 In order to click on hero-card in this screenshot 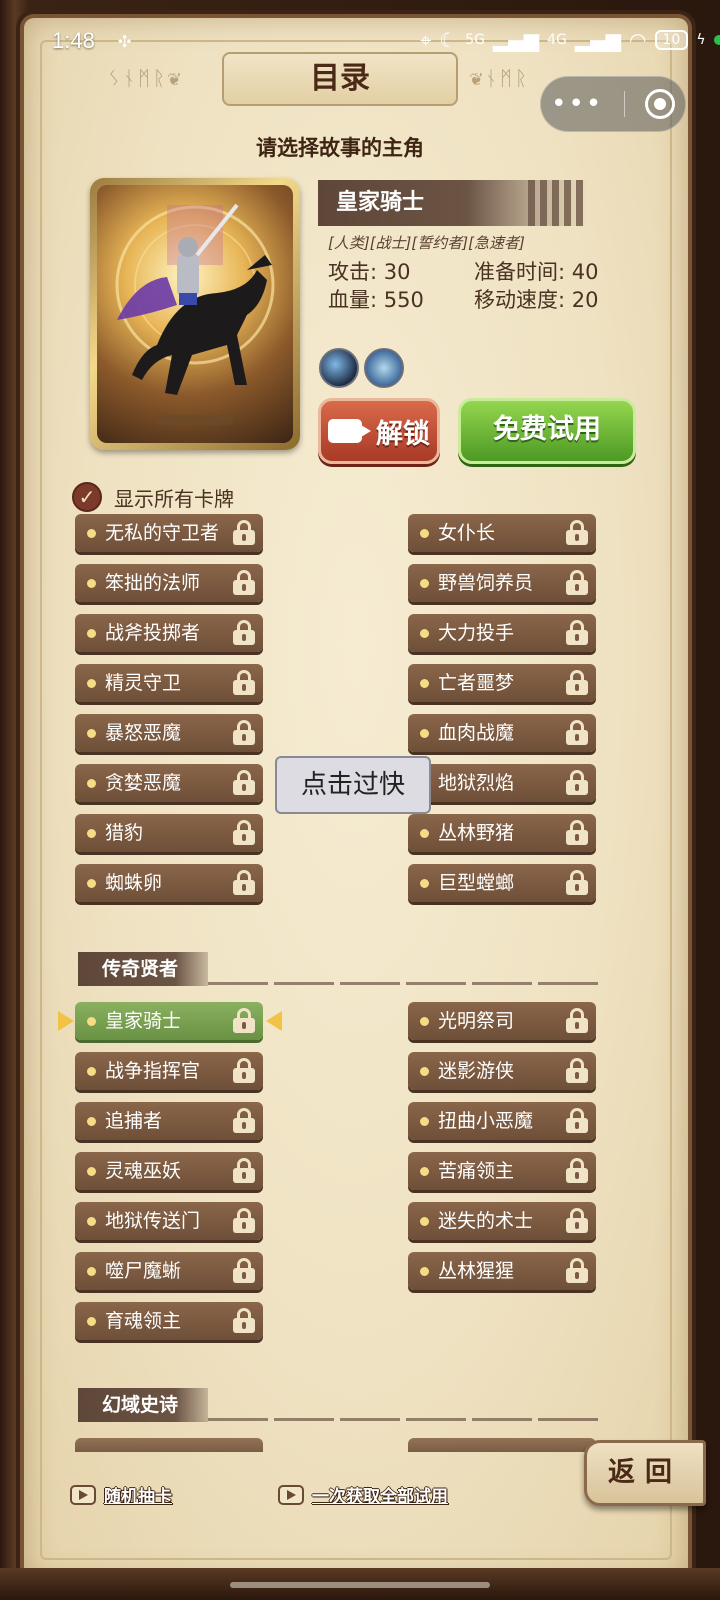, I will do `click(195, 314)`.